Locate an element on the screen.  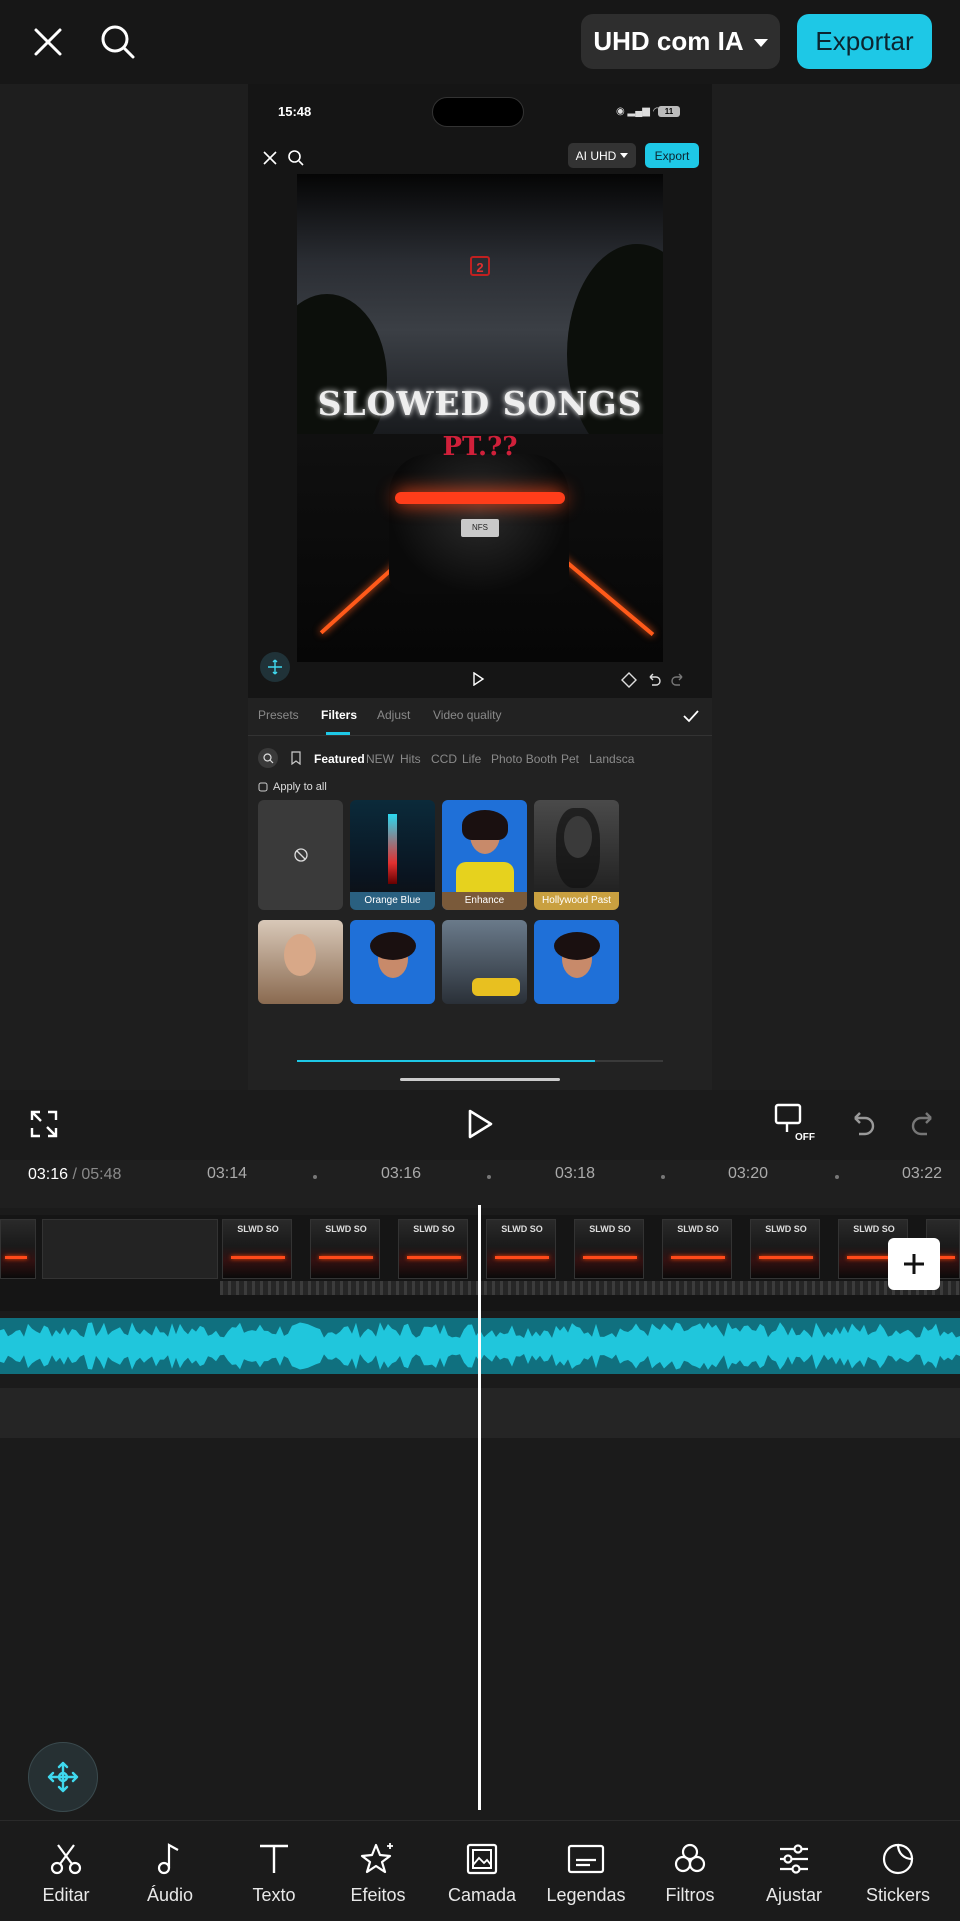
undo-icon is located at coordinates (862, 1124).